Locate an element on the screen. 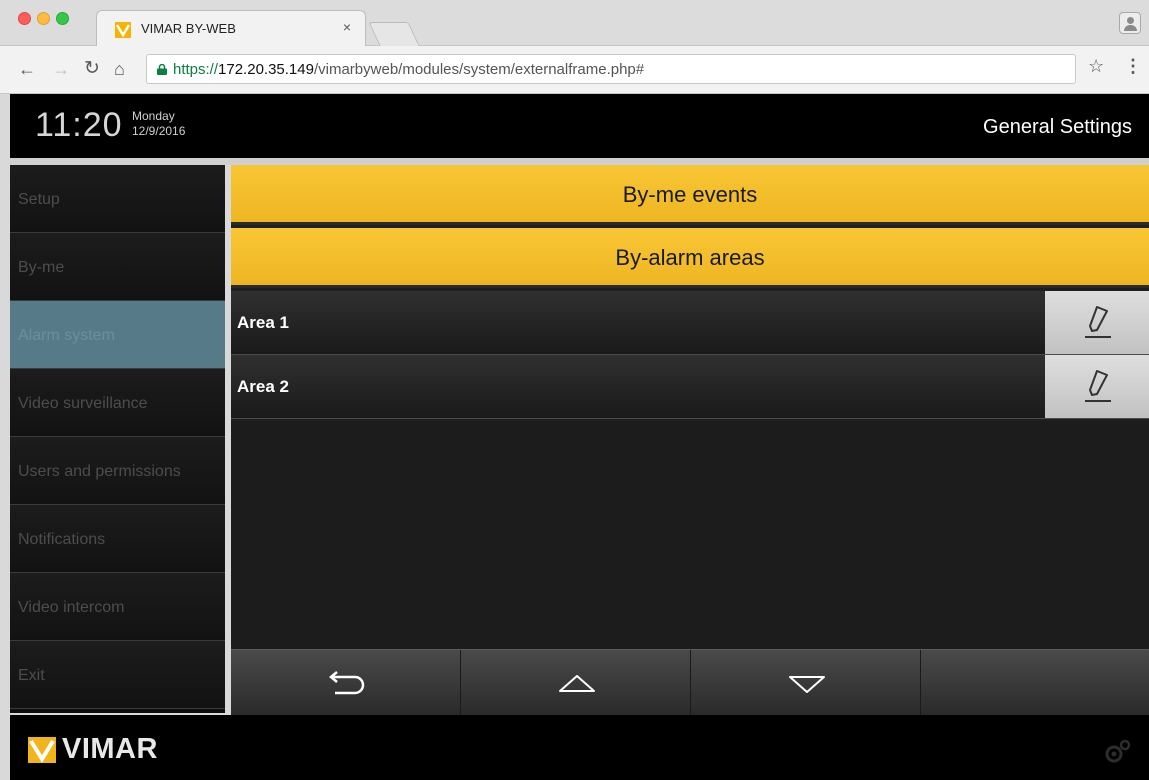  sidebar-item-users-and-permissions: Users and permissions is located at coordinates (117, 471).